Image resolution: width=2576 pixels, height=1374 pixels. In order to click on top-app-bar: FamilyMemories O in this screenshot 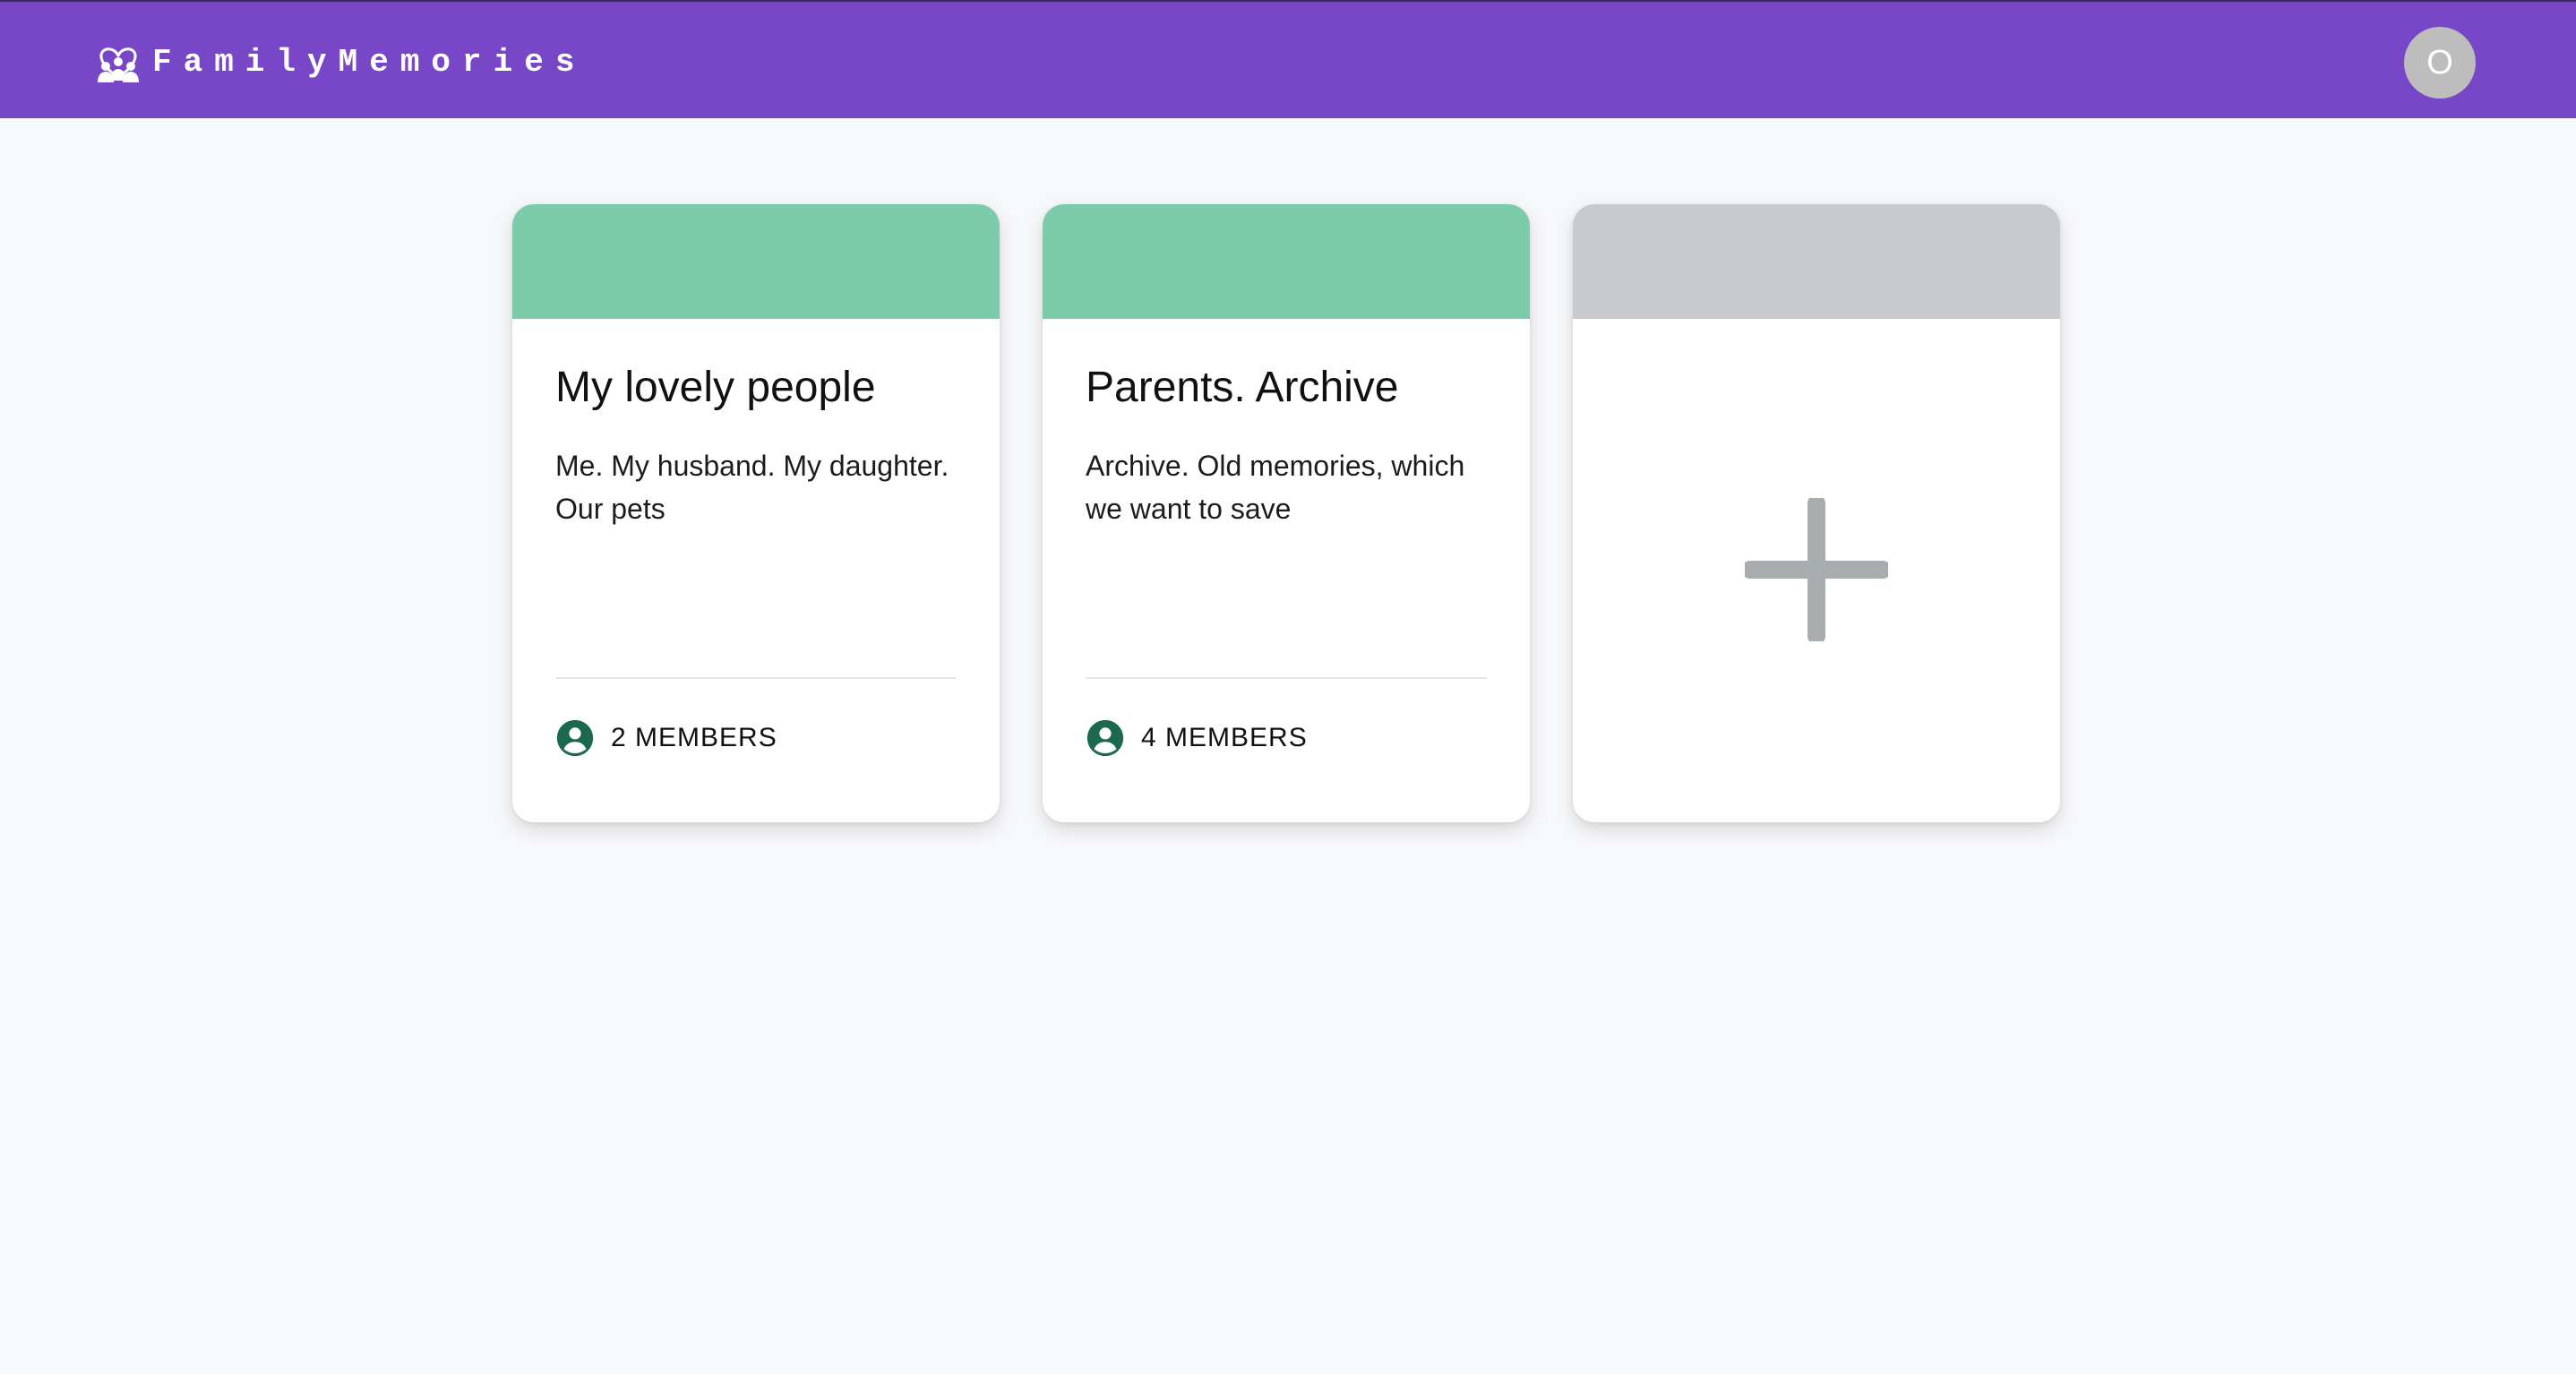, I will do `click(1288, 59)`.